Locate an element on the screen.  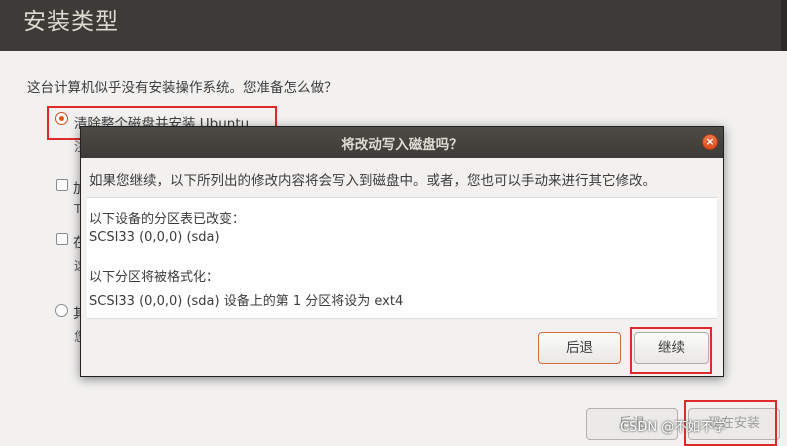
page-title: 安装类型 is located at coordinates (71, 22).